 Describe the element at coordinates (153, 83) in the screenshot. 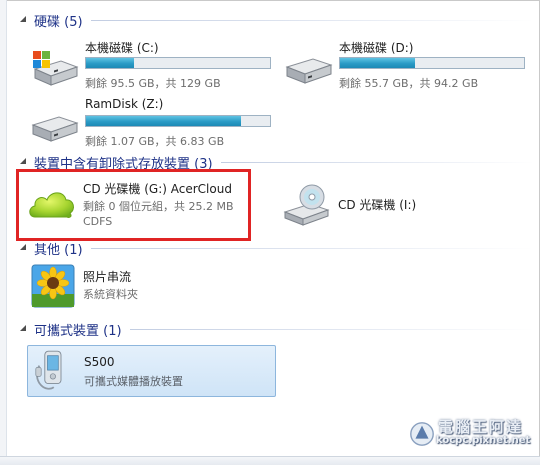

I see `drive-free-space: 剩餘 95.5 GB，共 129 GB` at that location.